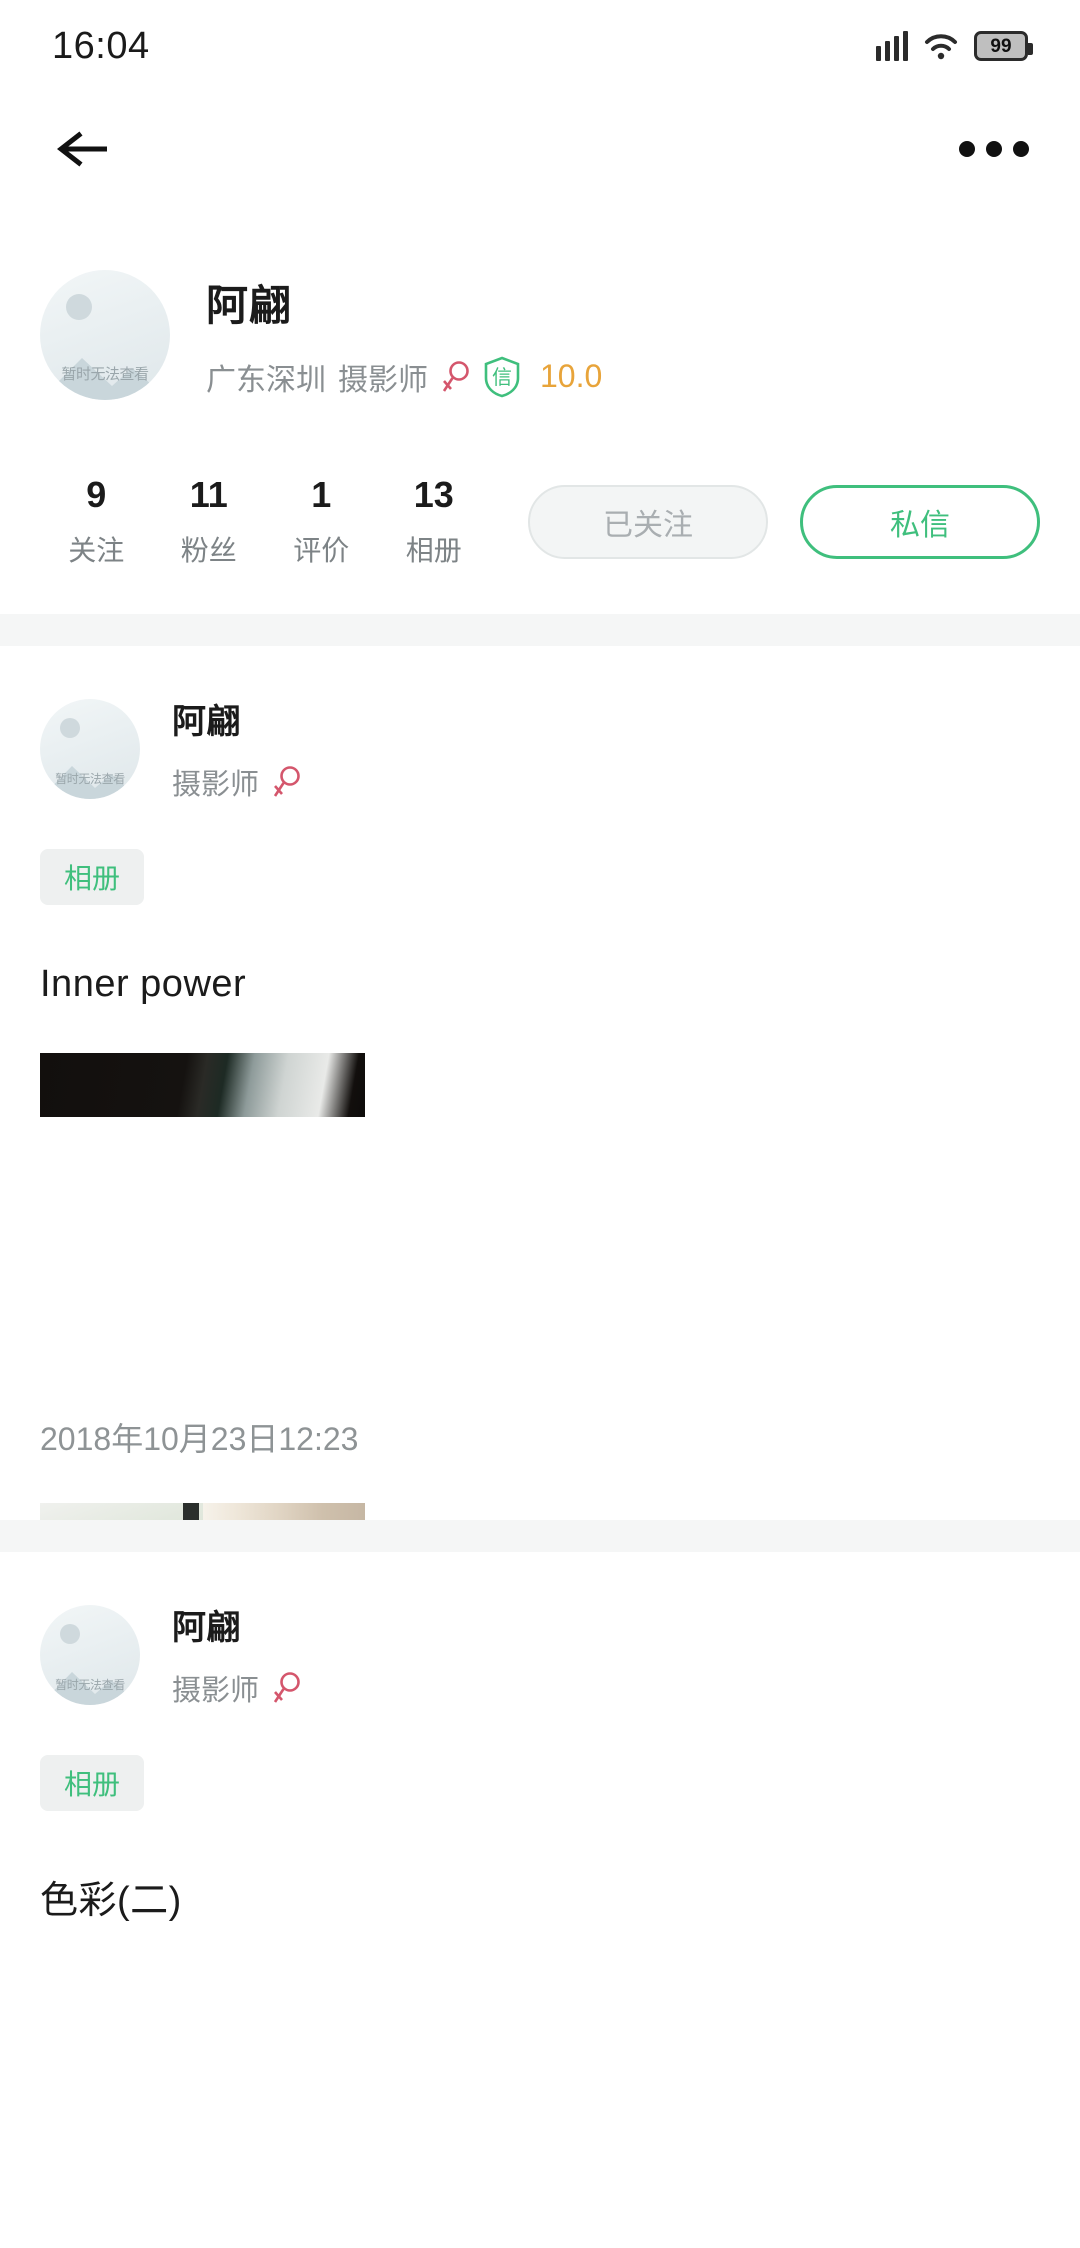 This screenshot has width=1080, height=2248. What do you see at coordinates (249, 305) in the screenshot?
I see `profile-name: 阿翩` at bounding box center [249, 305].